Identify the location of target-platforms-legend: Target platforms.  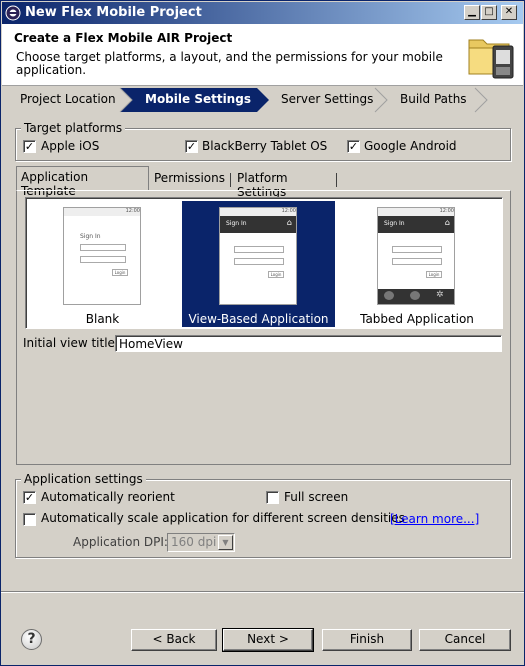
(73, 128).